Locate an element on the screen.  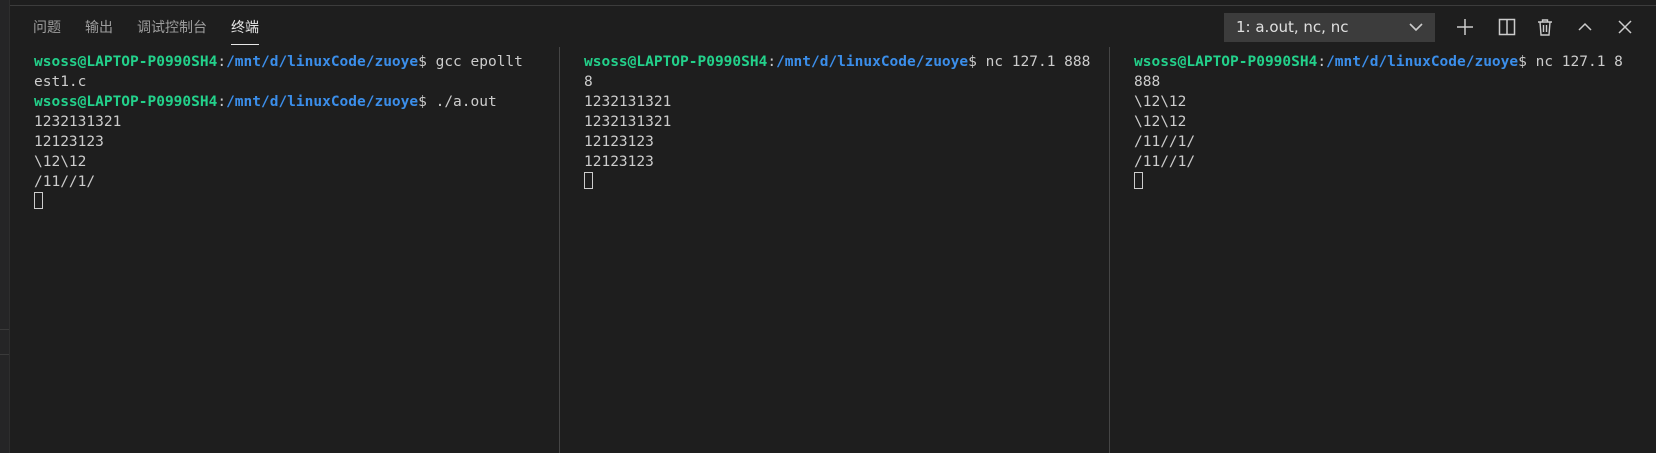
terminal-selector: 1: a.out, nc, nc is located at coordinates (1329, 27).